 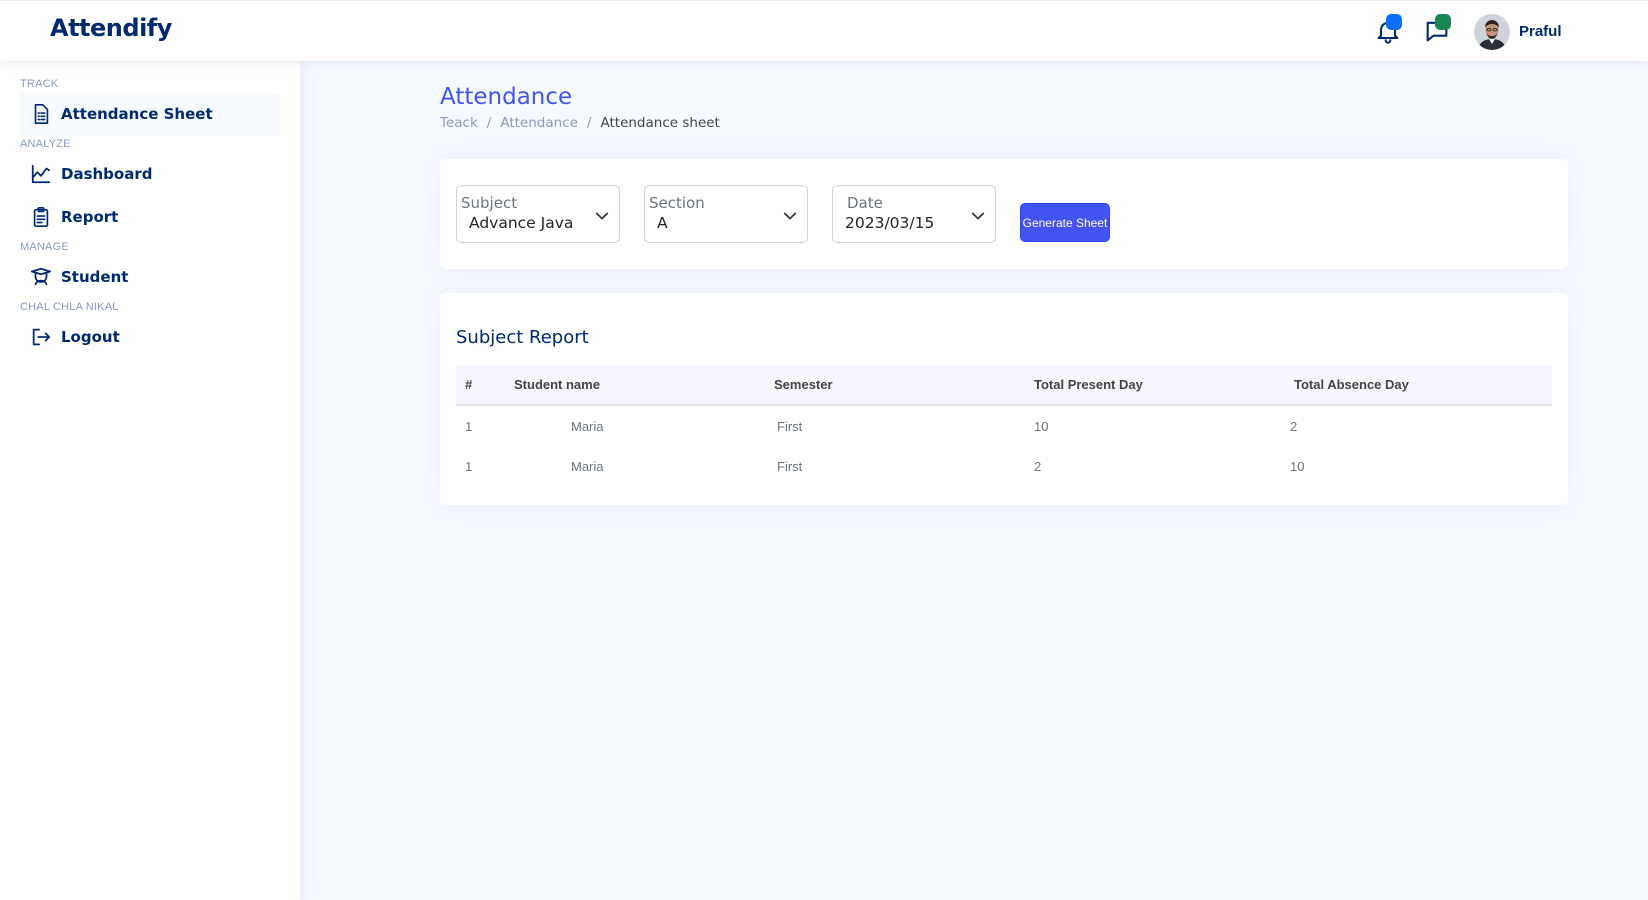 What do you see at coordinates (1038, 466) in the screenshot?
I see `cell-total-present-day: 2` at bounding box center [1038, 466].